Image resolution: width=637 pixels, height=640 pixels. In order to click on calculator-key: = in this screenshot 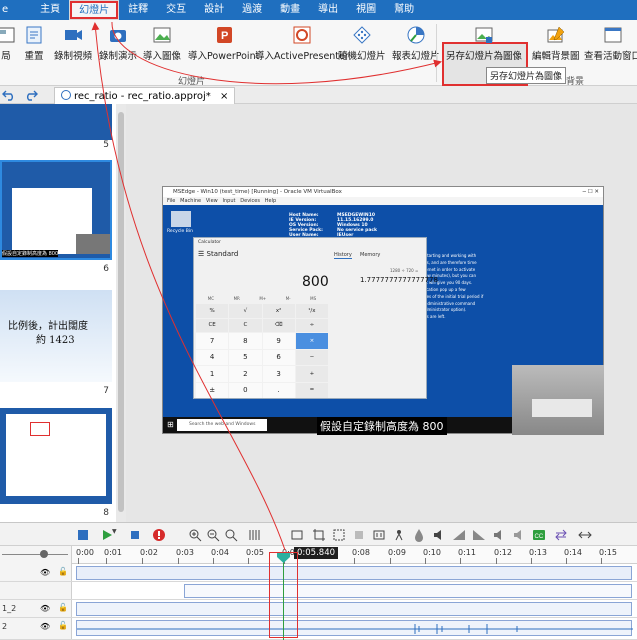, I will do `click(311, 390)`.